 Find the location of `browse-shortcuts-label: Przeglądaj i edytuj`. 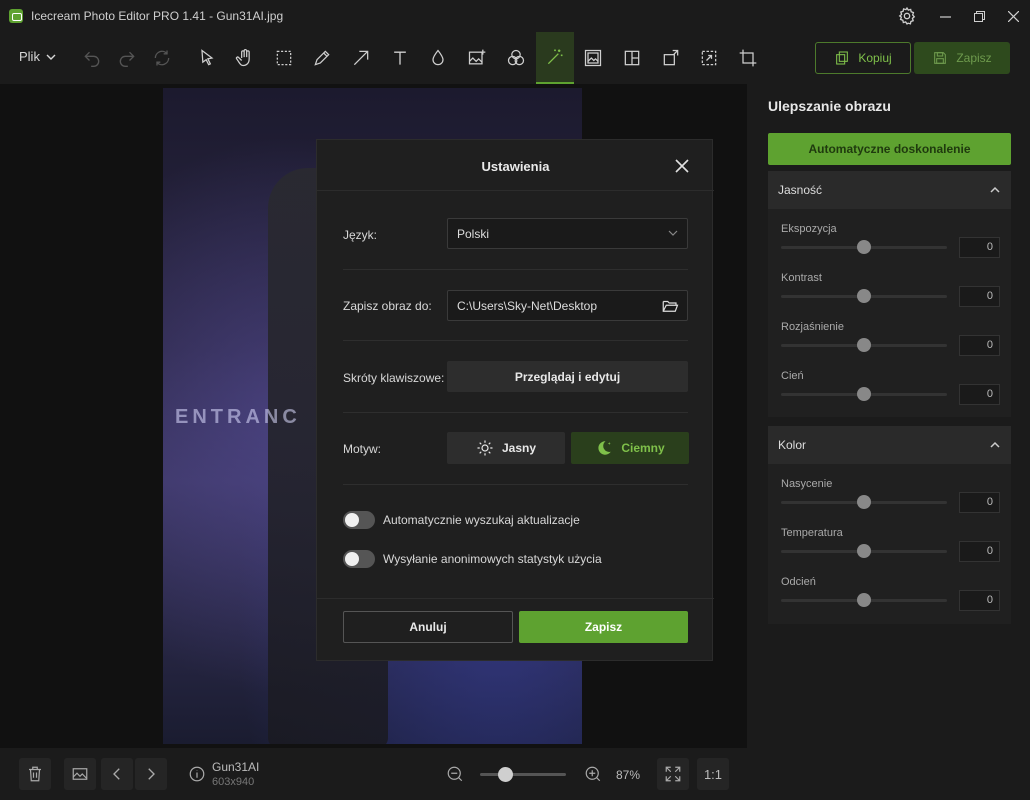

browse-shortcuts-label: Przeglądaj i edytuj is located at coordinates (567, 376).